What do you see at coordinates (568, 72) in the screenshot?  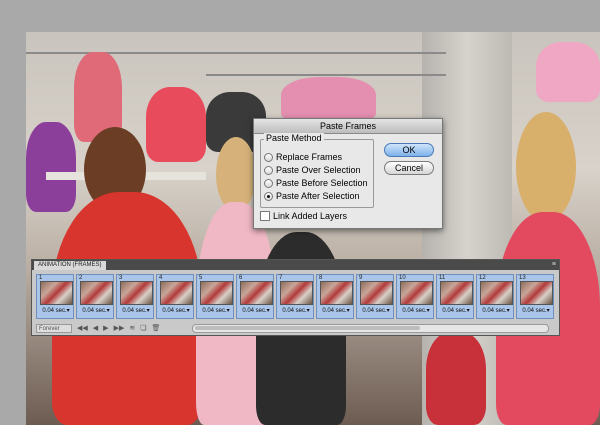 I see `pink-top-right` at bounding box center [568, 72].